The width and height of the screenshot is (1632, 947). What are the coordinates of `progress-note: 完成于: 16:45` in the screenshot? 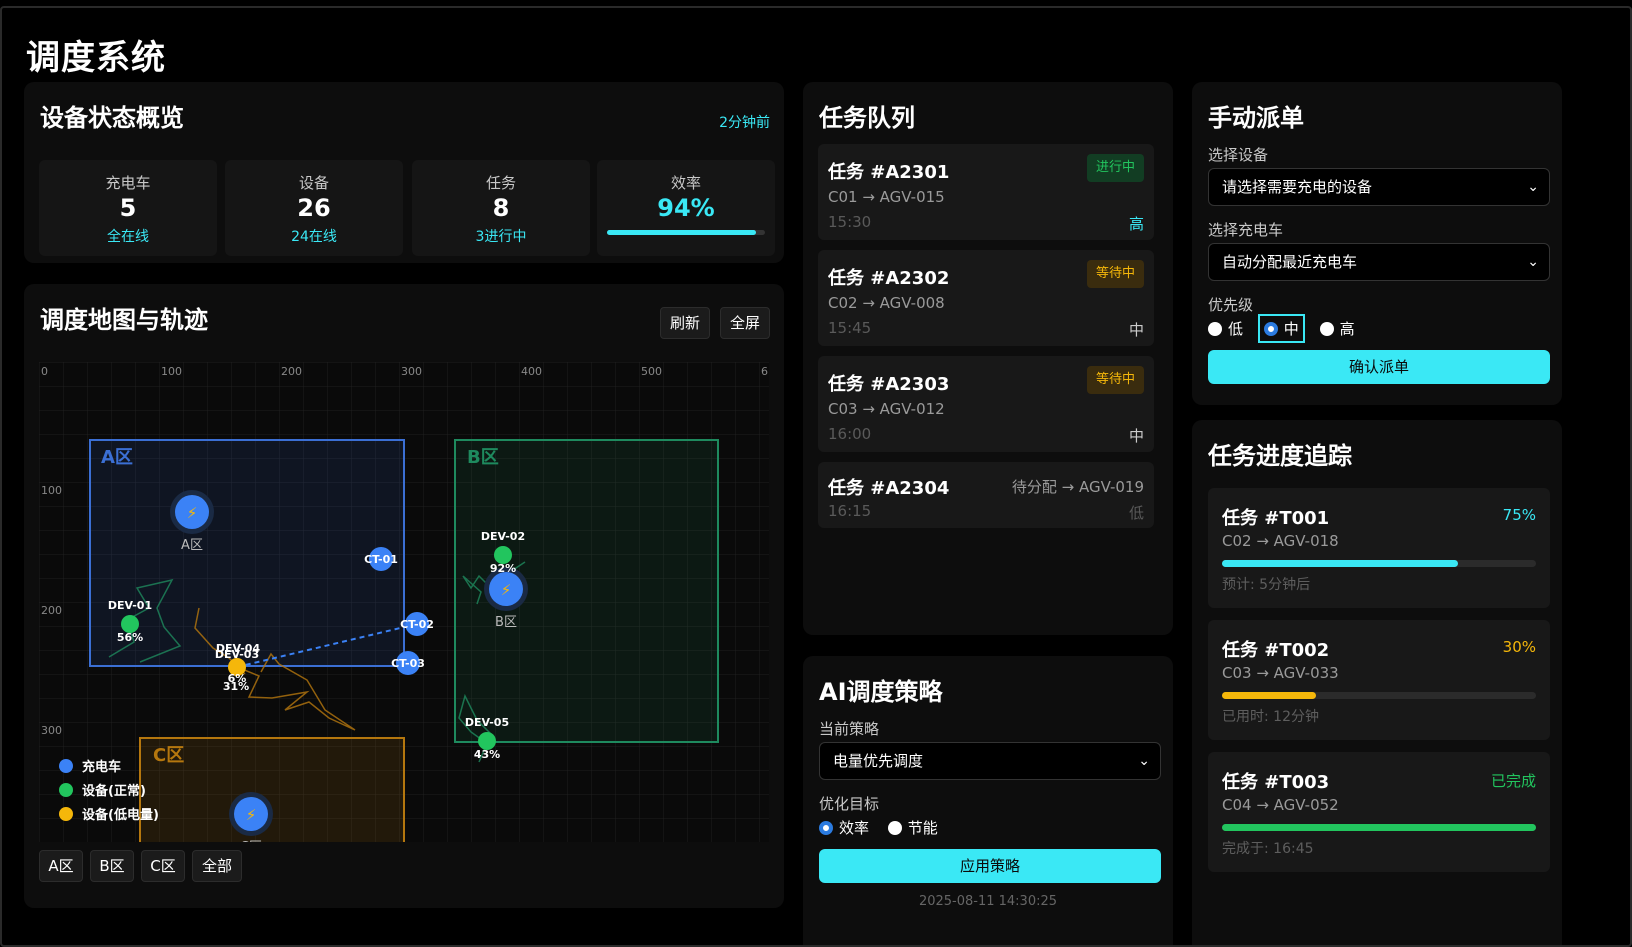 It's located at (1268, 849).